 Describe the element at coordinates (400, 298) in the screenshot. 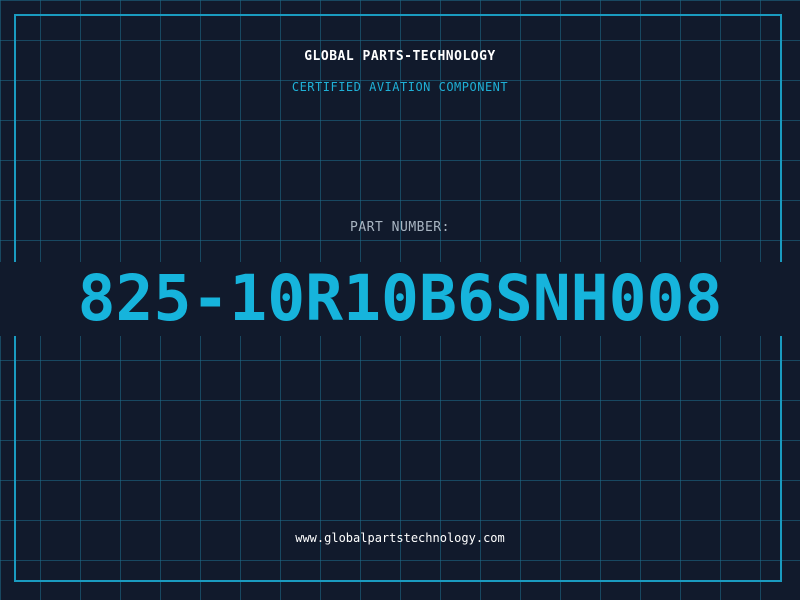

I see `part-number-value: 825-10R10B6SNH008` at that location.